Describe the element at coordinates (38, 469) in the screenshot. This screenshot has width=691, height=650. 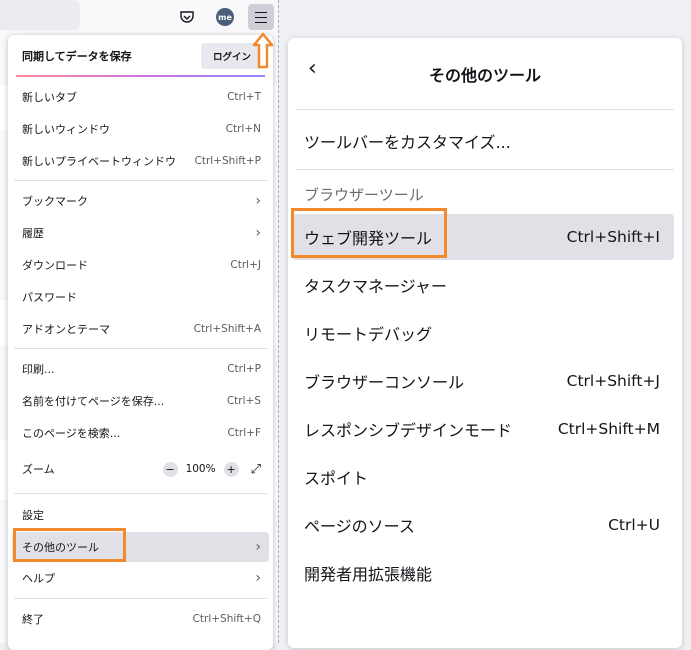
I see `menu-item-label: ズーム` at that location.